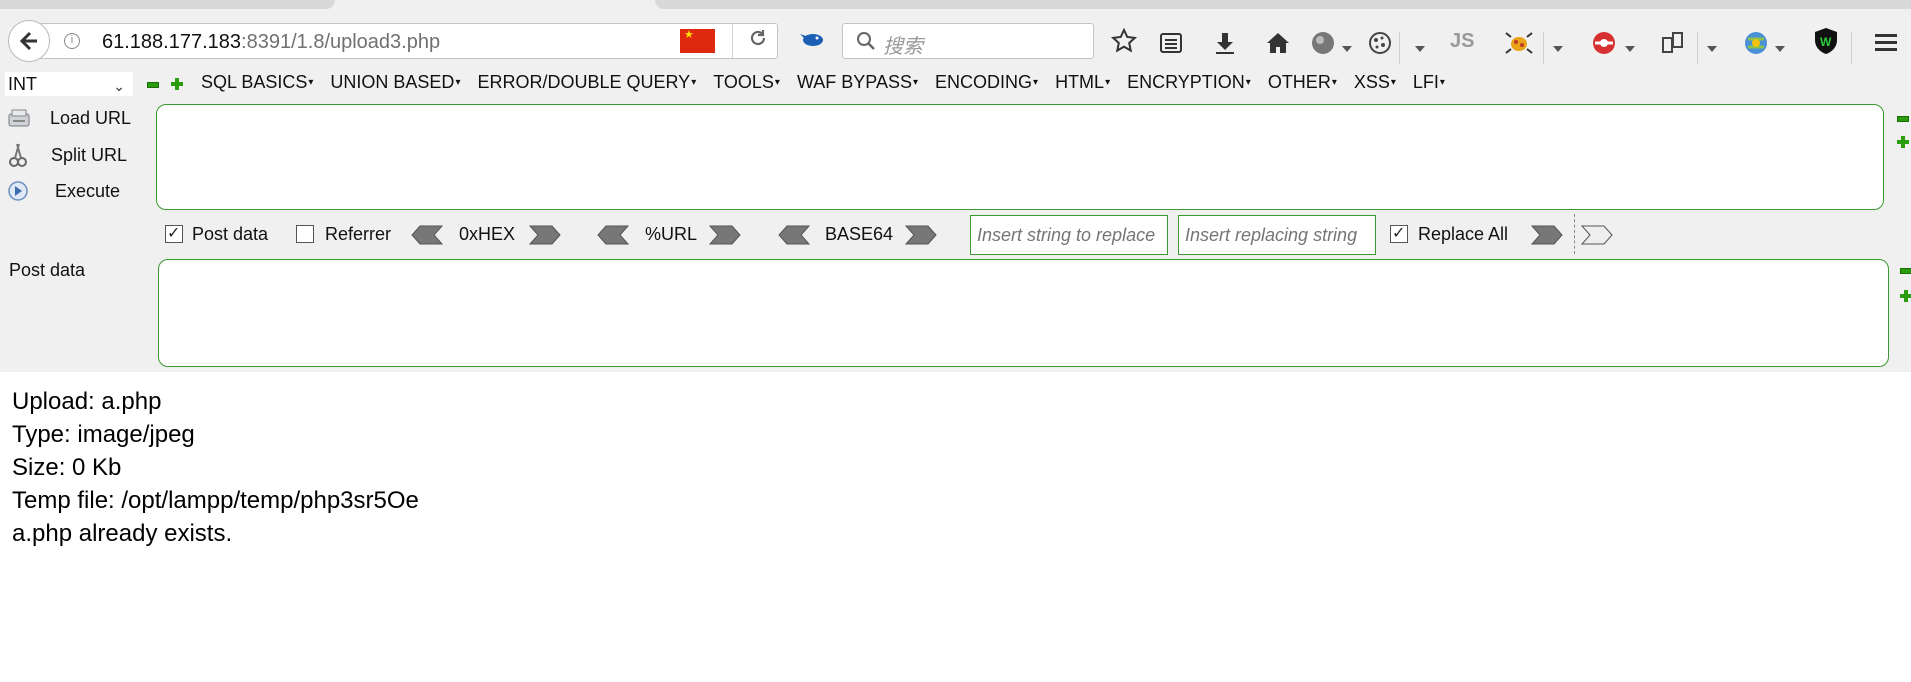 This screenshot has width=1911, height=682. I want to click on url-area-shrink-icon, so click(1903, 119).